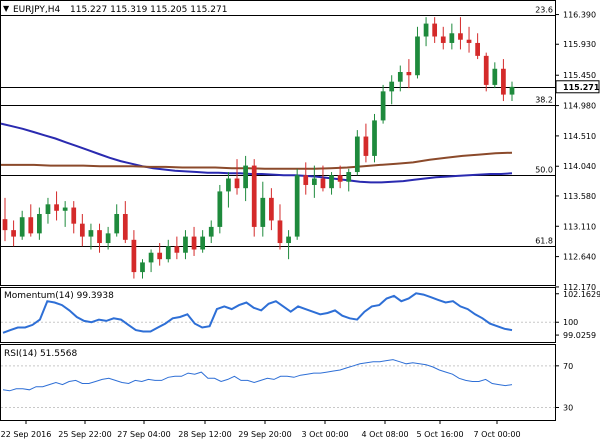 The image size is (600, 447). Describe the element at coordinates (544, 241) in the screenshot. I see `fib-level-label: 61.8` at that location.